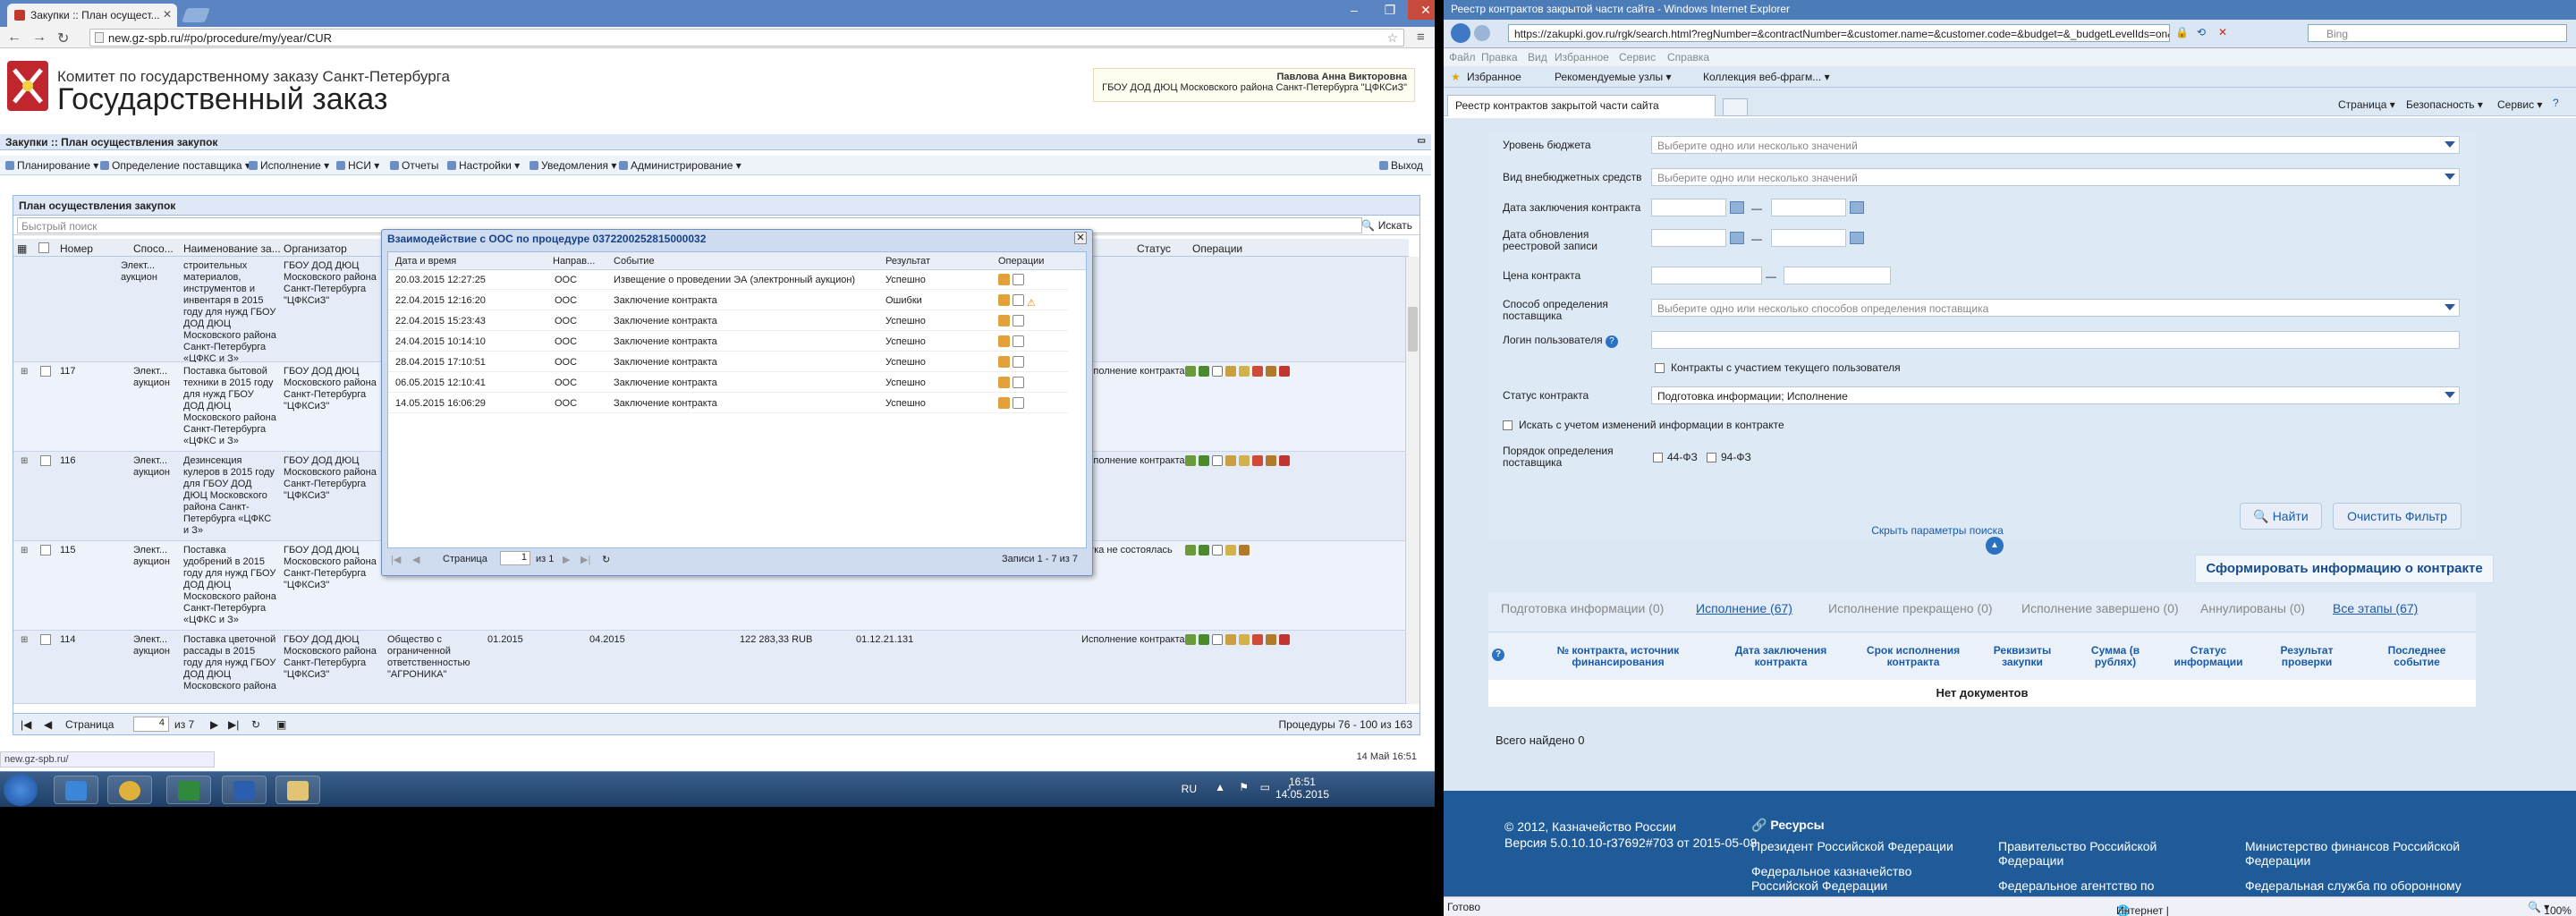 The image size is (2576, 916). Describe the element at coordinates (1462, 57) in the screenshot. I see `menu-file: Файл` at that location.